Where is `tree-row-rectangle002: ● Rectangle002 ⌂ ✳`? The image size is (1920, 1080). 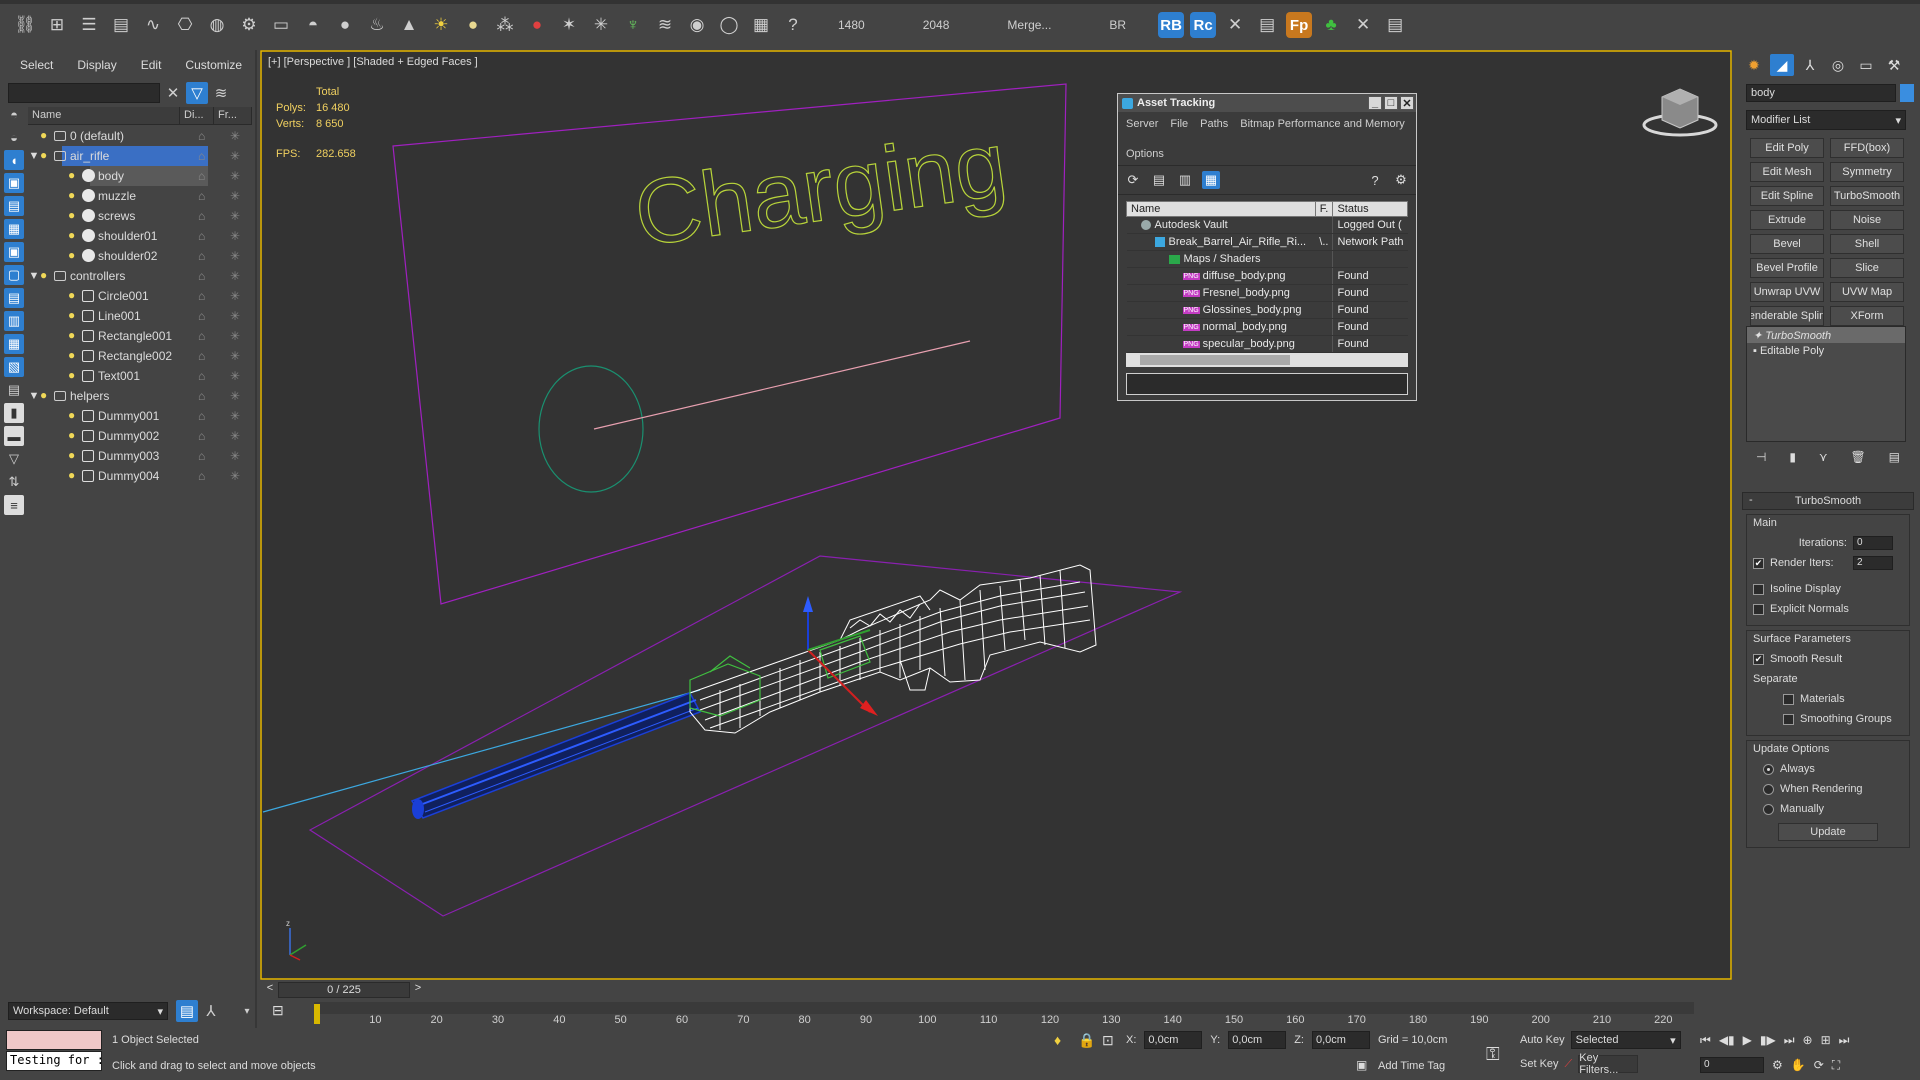 tree-row-rectangle002: ● Rectangle002 ⌂ ✳ is located at coordinates (140, 356).